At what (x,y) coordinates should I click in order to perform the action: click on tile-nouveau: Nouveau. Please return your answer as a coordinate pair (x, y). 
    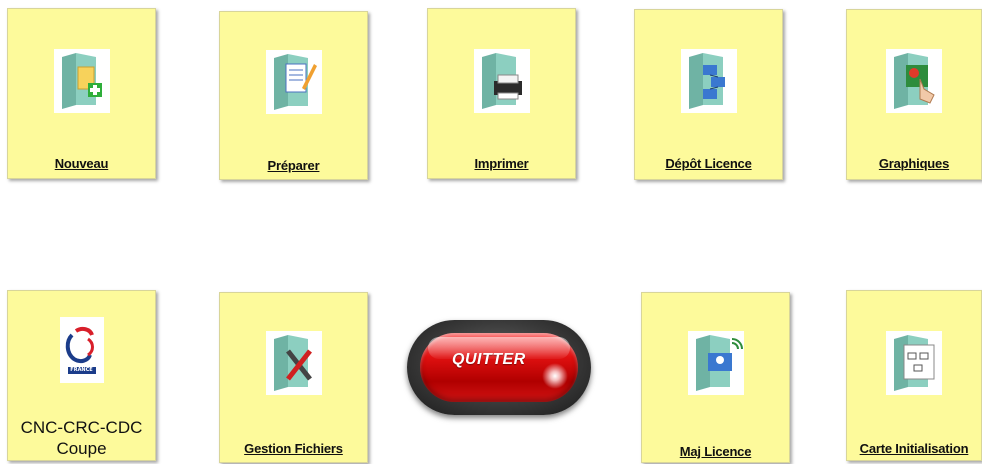
    Looking at the image, I should click on (81, 93).